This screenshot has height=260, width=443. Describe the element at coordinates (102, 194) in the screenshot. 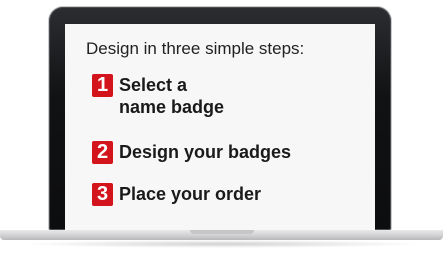

I see `step-number-badge: 3` at that location.